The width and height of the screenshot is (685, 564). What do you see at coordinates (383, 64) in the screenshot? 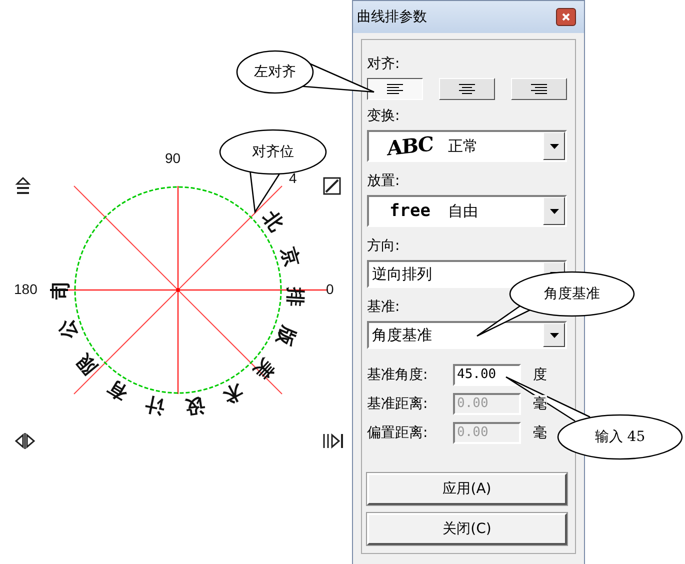
I see `field-label: 对齐:` at bounding box center [383, 64].